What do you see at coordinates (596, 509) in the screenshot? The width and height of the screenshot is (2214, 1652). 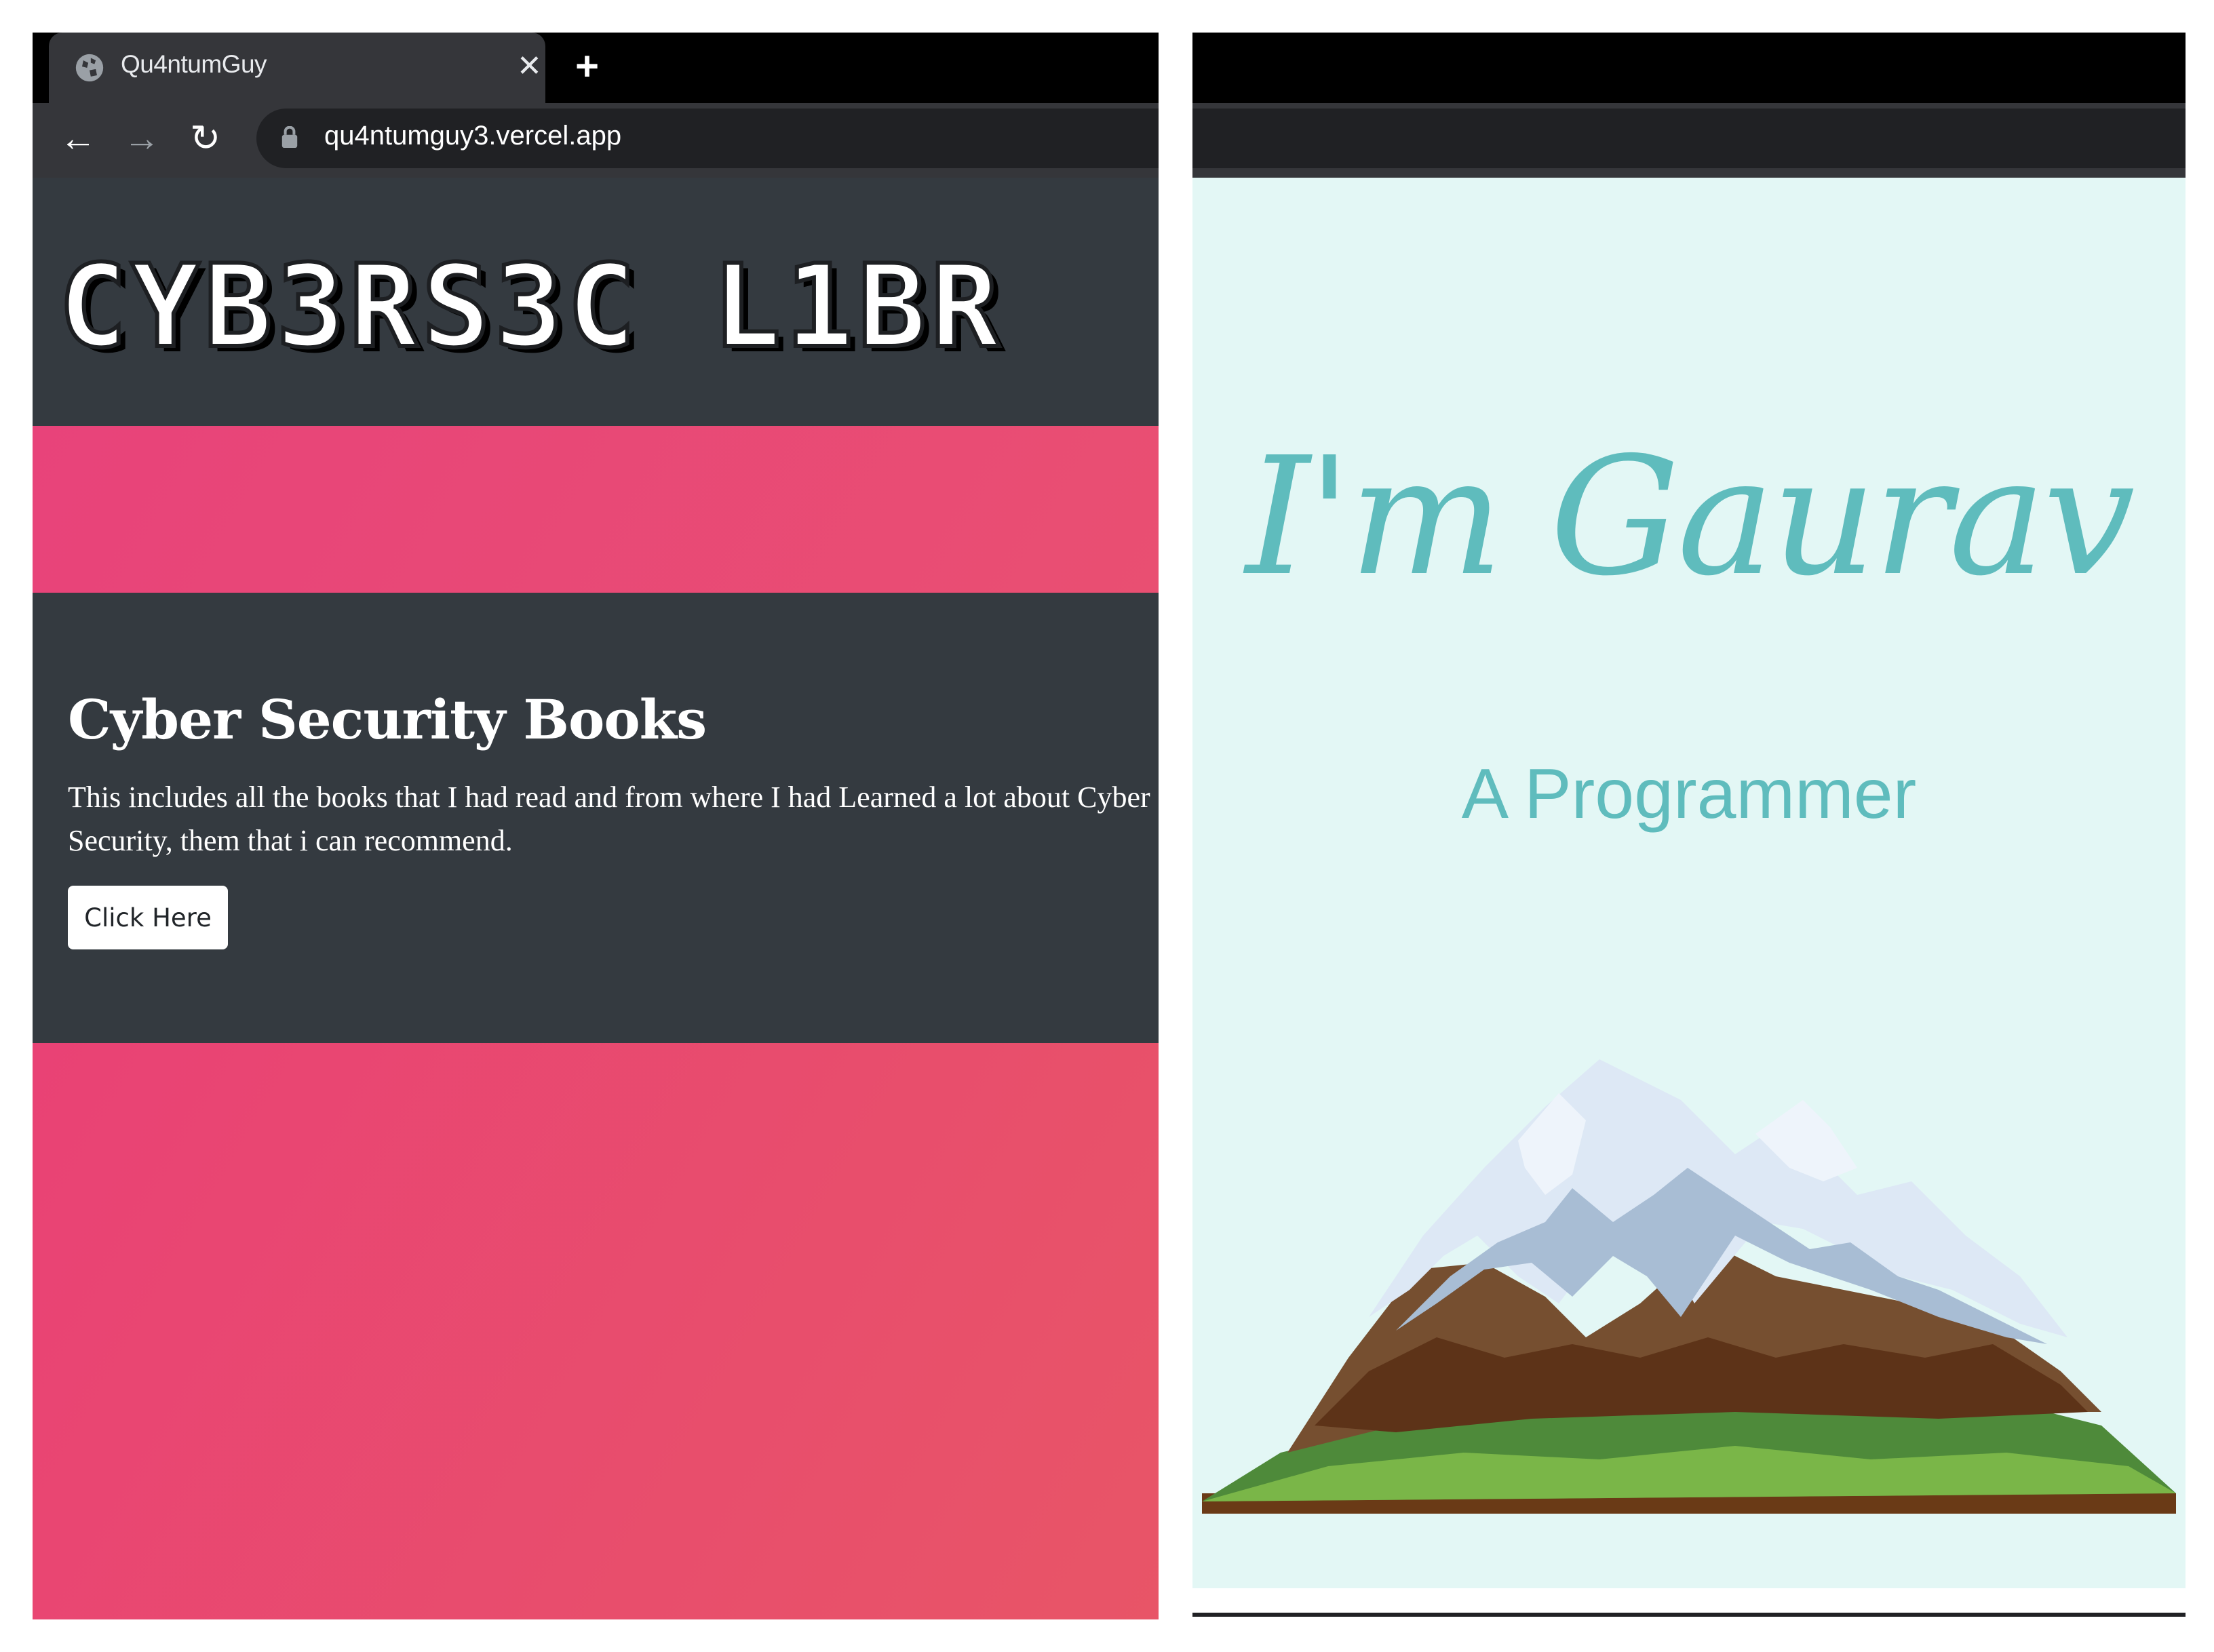 I see `pink-banner` at bounding box center [596, 509].